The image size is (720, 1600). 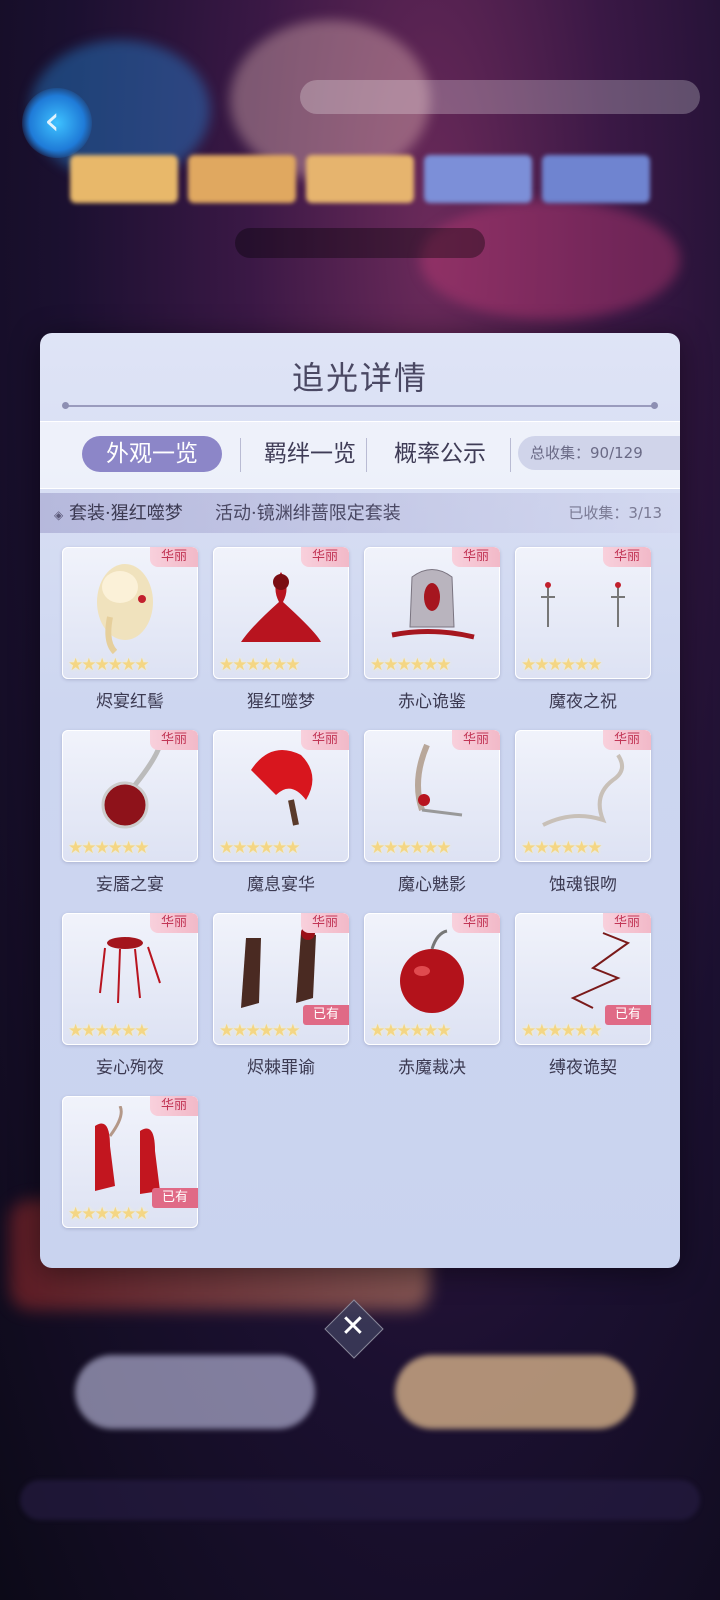 I want to click on set-collected: 已收集：3/13, so click(x=615, y=513).